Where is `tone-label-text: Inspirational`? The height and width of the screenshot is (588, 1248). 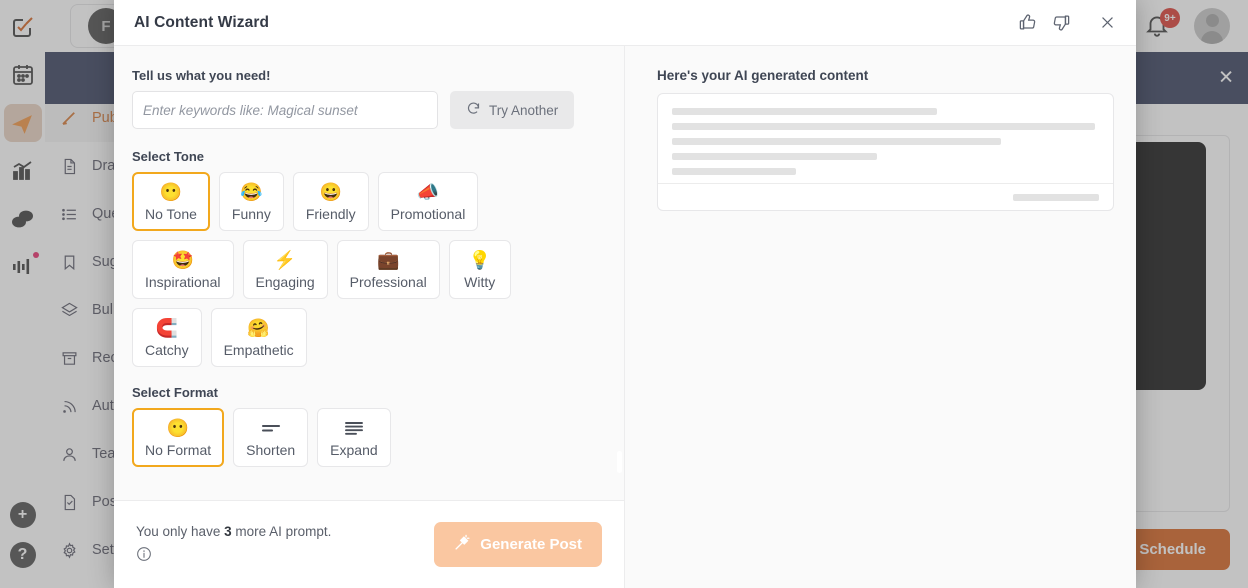 tone-label-text: Inspirational is located at coordinates (183, 282).